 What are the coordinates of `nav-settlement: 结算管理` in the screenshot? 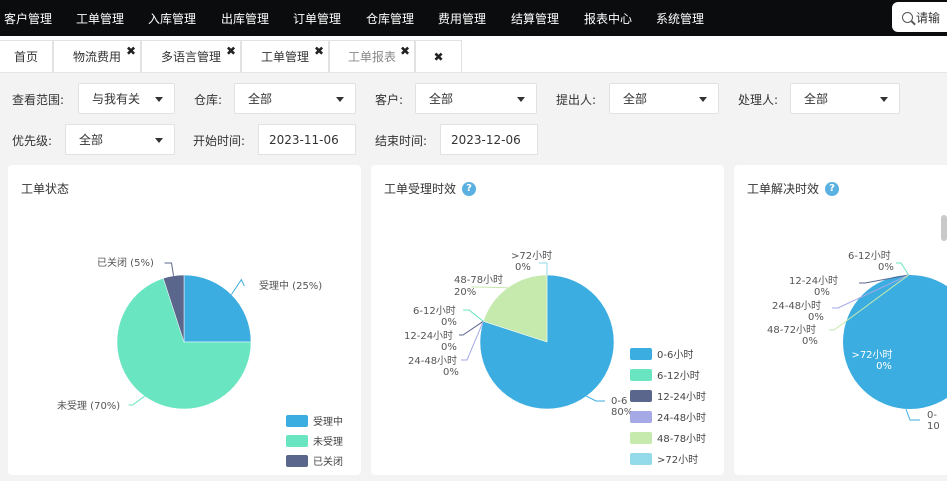 It's located at (539, 18).